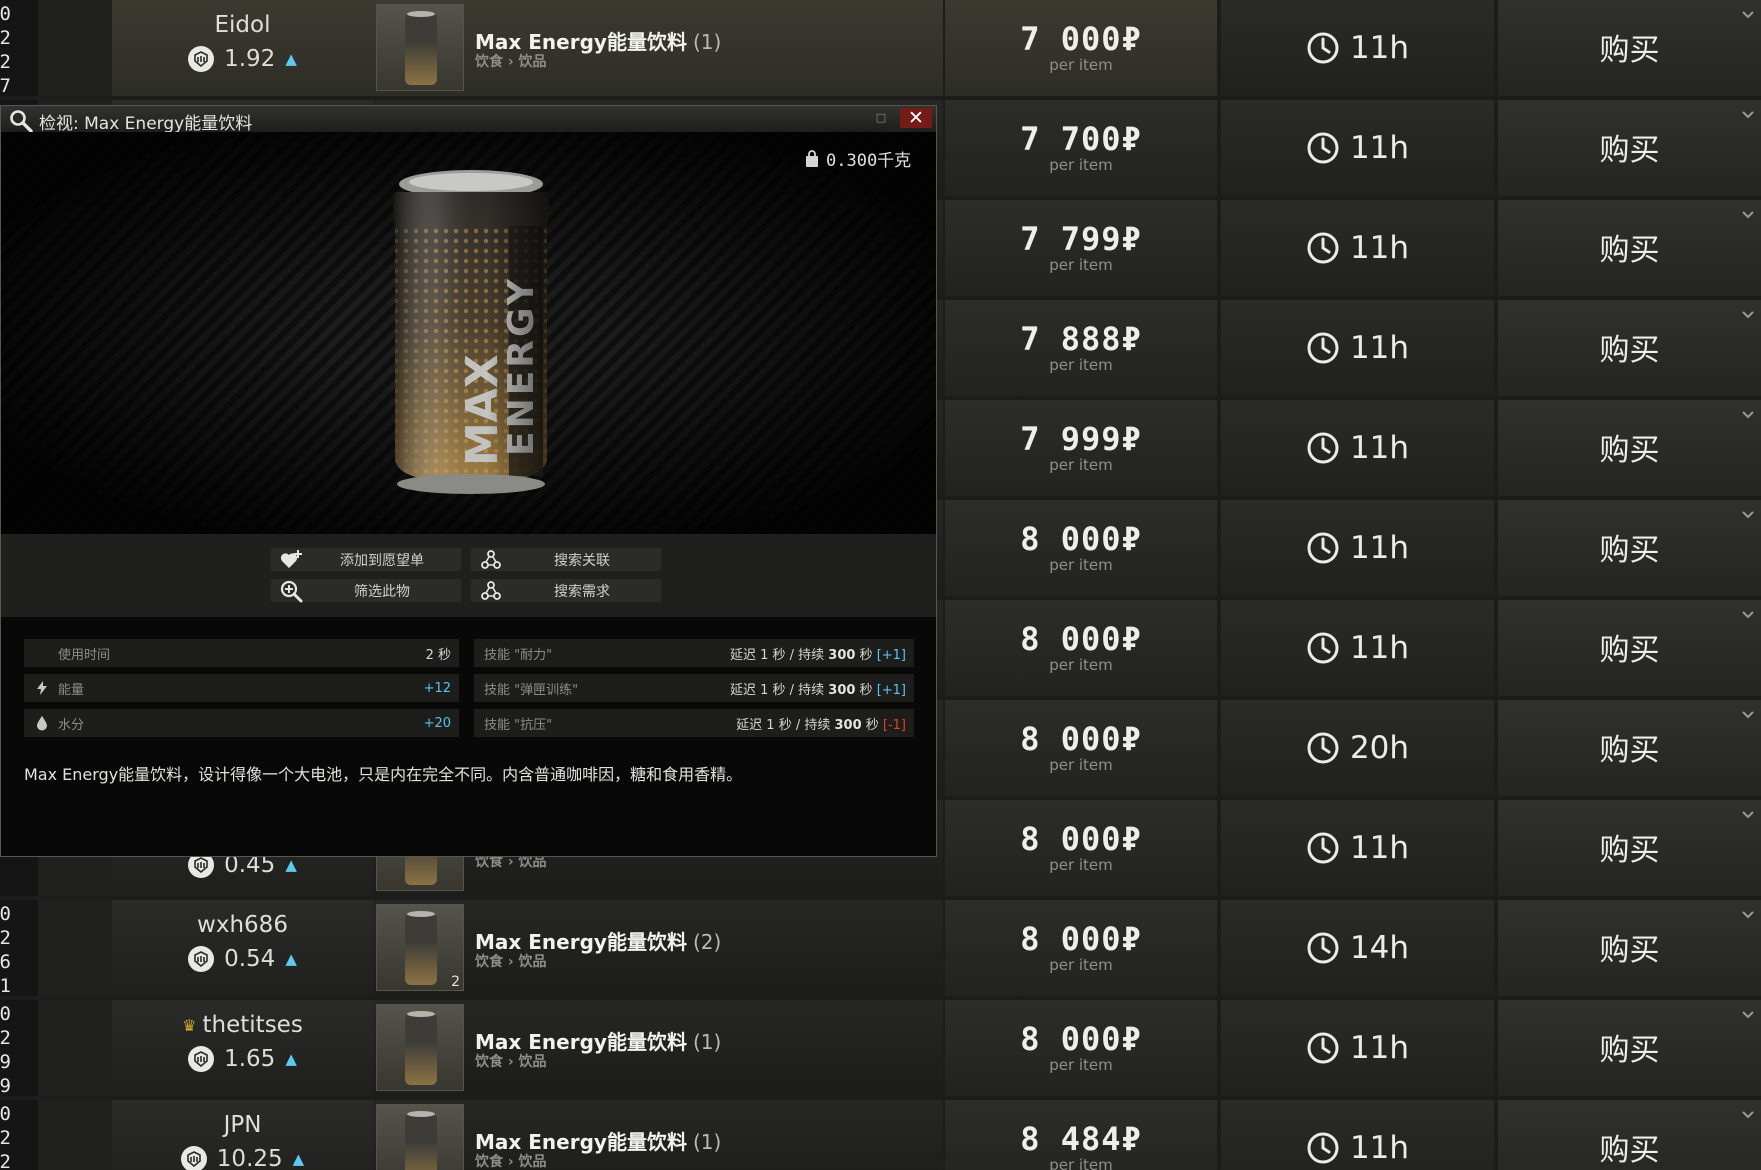  Describe the element at coordinates (243, 25) in the screenshot. I see `trader-name: Eidol` at that location.